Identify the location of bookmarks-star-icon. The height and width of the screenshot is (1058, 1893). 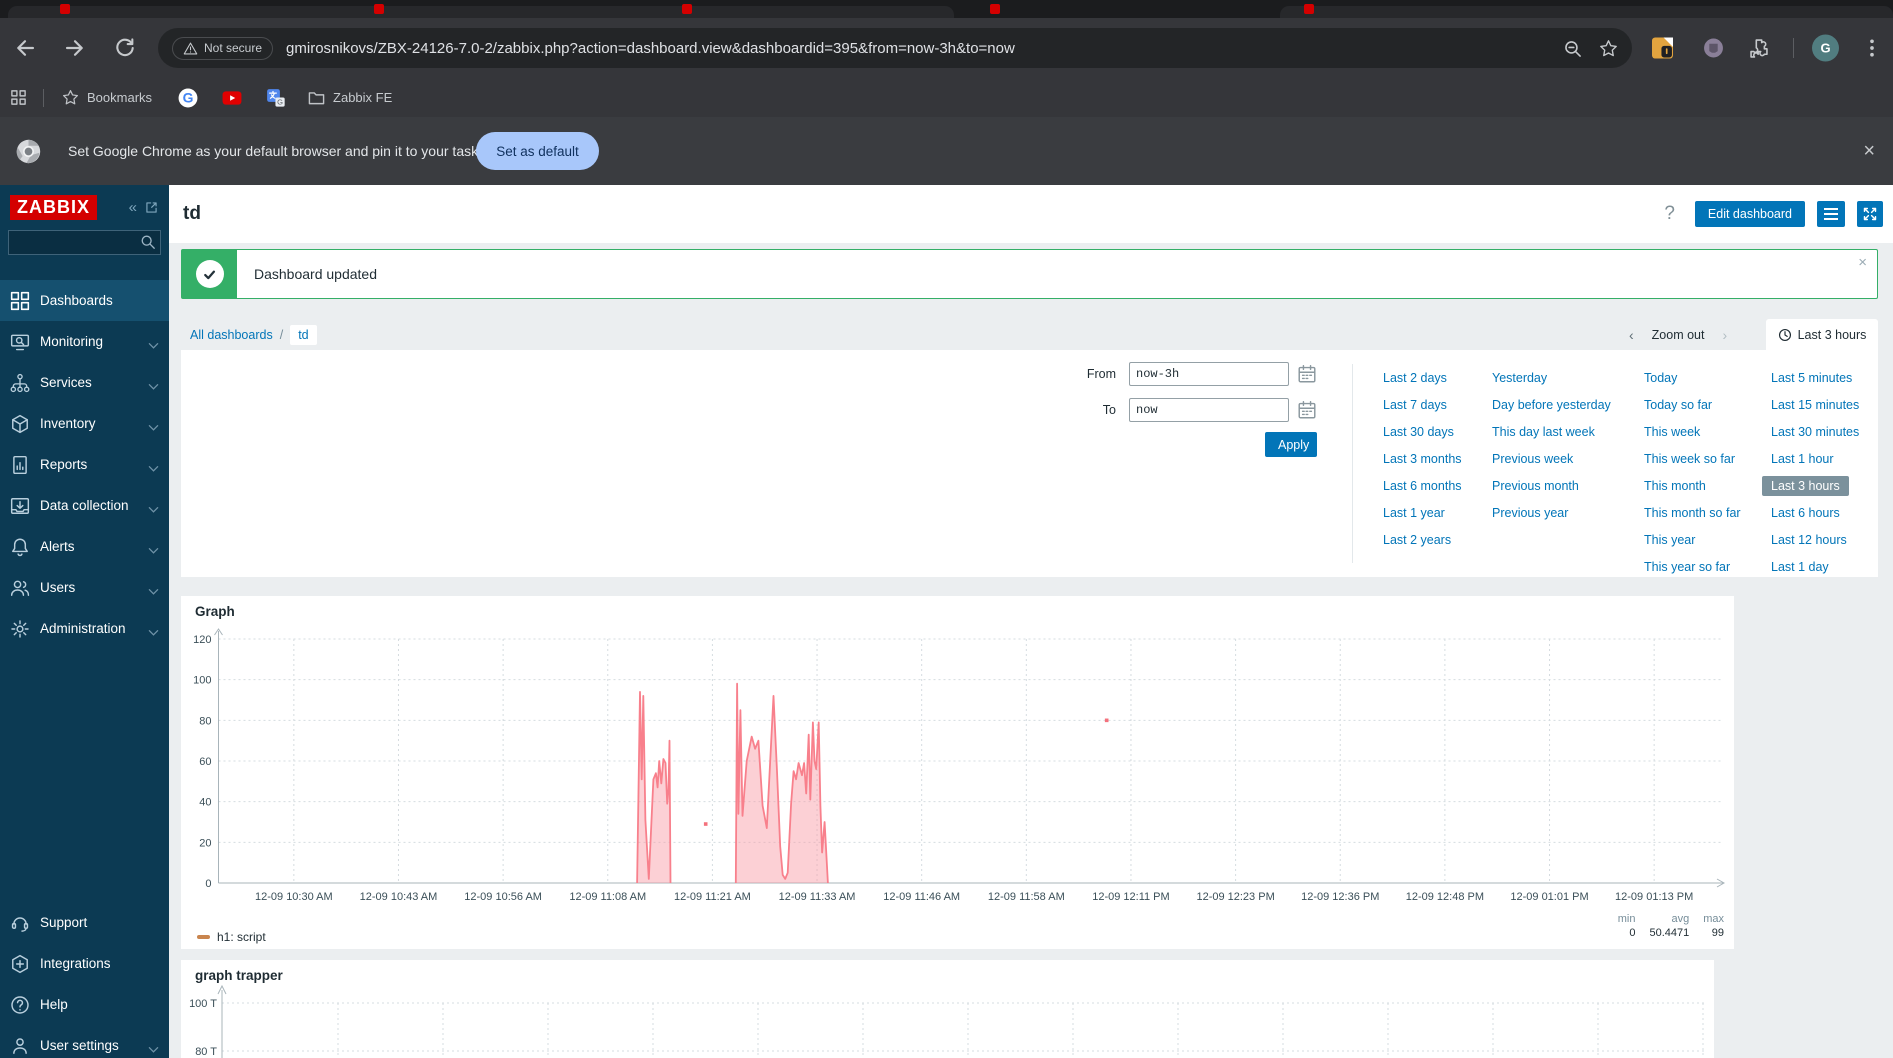
(70, 97).